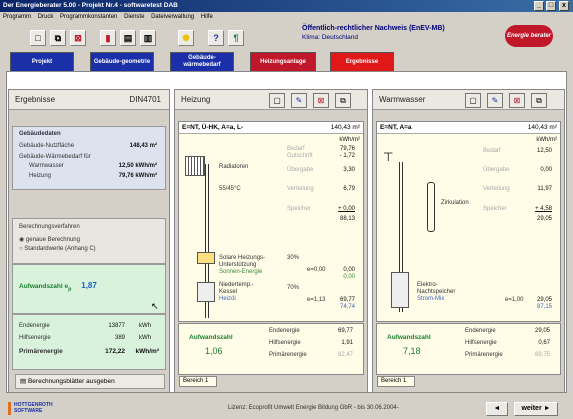 Image resolution: width=573 pixels, height=419 pixels. Describe the element at coordinates (42, 61) in the screenshot. I see `tab-projekt: Projekt` at that location.